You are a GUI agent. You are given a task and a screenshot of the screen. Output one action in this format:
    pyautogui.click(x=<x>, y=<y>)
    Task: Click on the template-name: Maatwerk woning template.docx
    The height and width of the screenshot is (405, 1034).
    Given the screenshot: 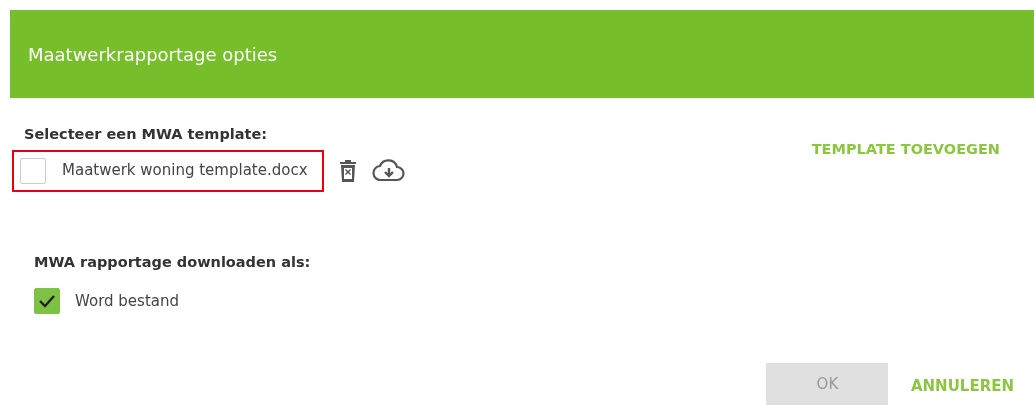 What is the action you would take?
    pyautogui.click(x=185, y=171)
    